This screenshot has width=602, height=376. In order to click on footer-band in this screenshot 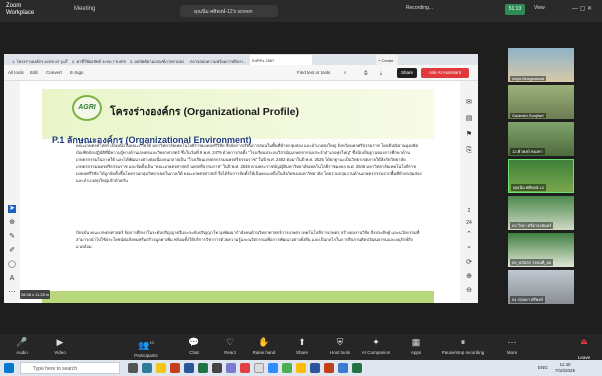, I will do `click(238, 297)`.